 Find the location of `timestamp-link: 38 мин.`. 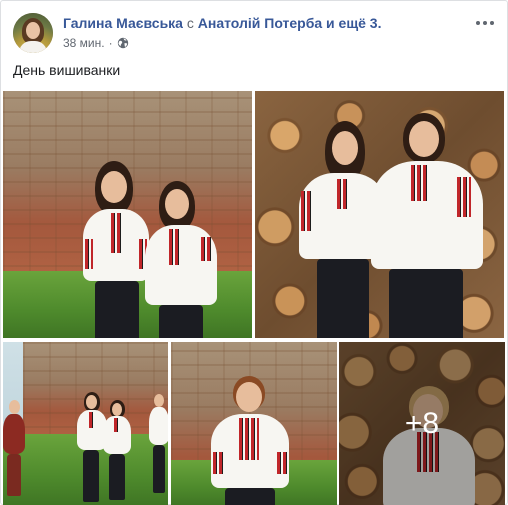

timestamp-link: 38 мин. is located at coordinates (84, 43).